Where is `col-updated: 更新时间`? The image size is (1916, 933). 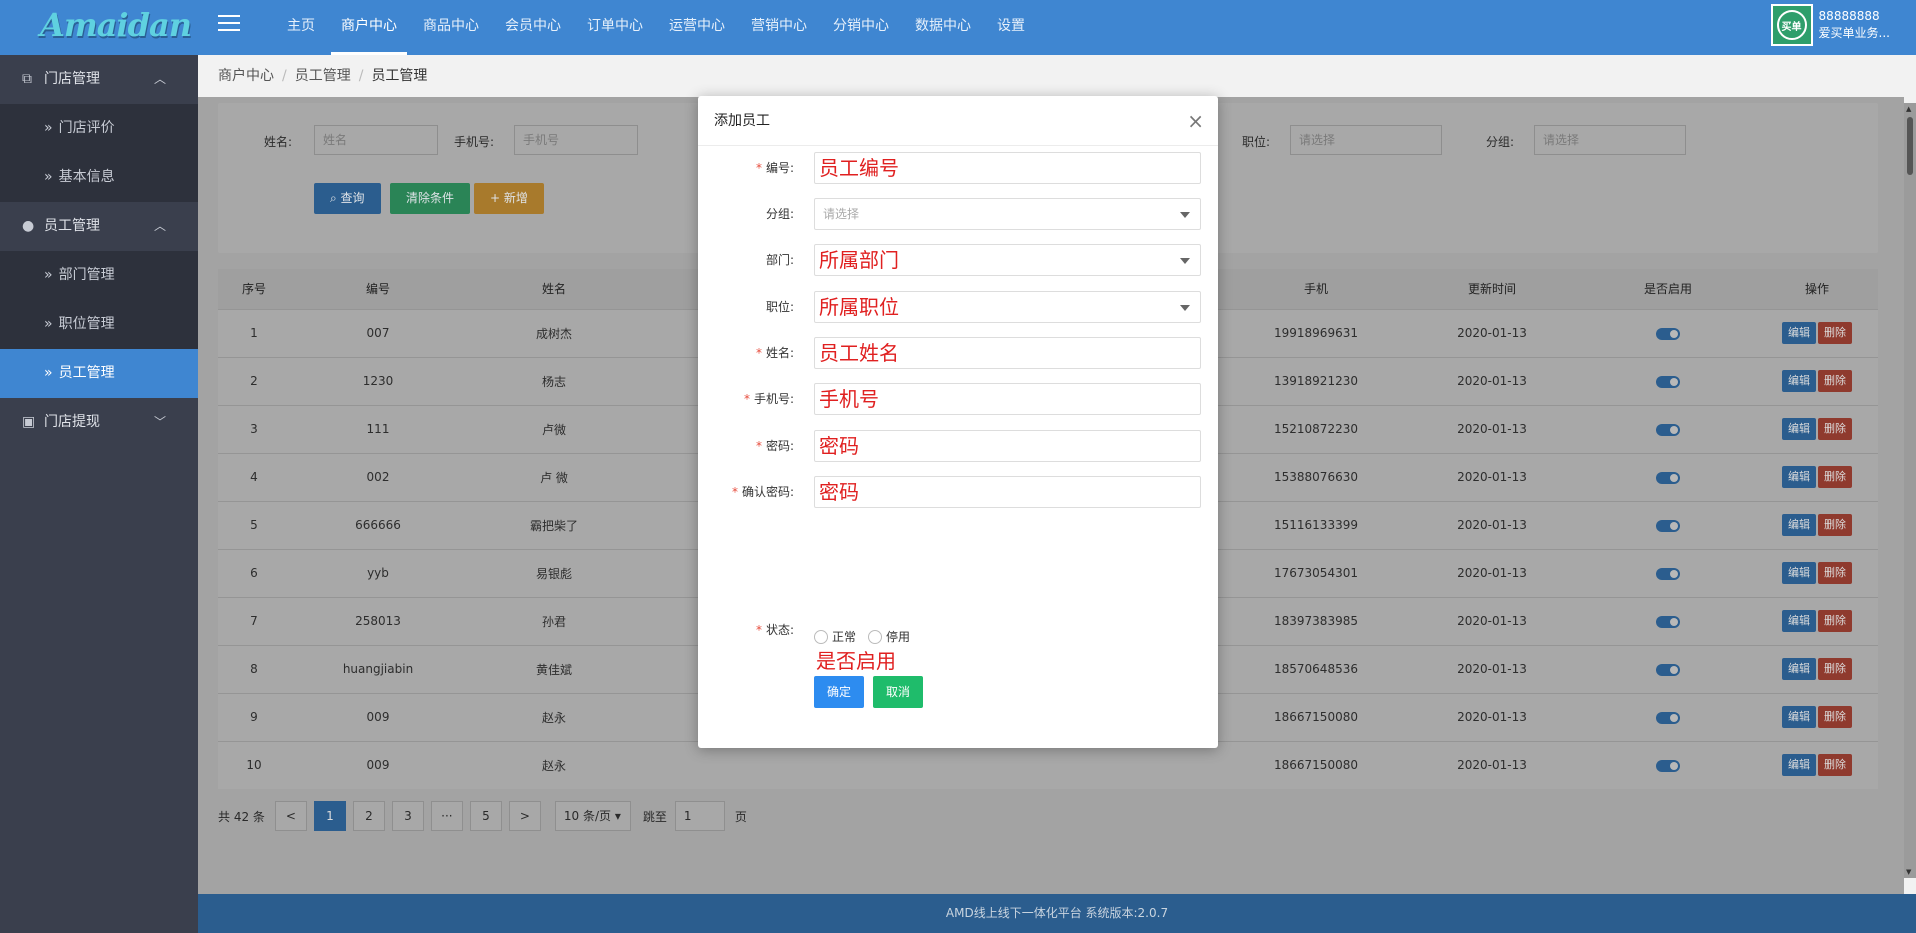 col-updated: 更新时间 is located at coordinates (1492, 289).